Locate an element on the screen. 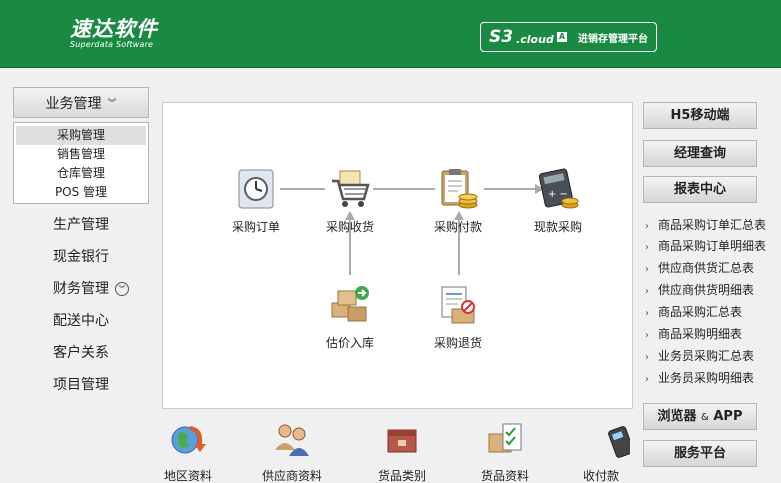  product-tagline: 进销存管理平台 is located at coordinates (613, 39).